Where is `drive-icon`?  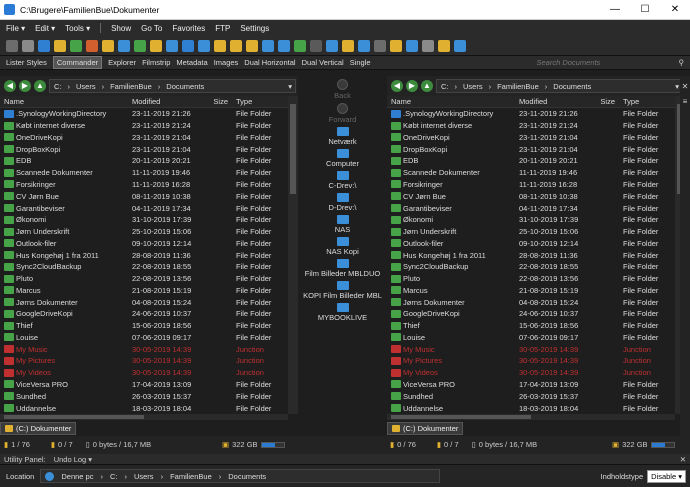
drive-icon is located at coordinates (204, 45).